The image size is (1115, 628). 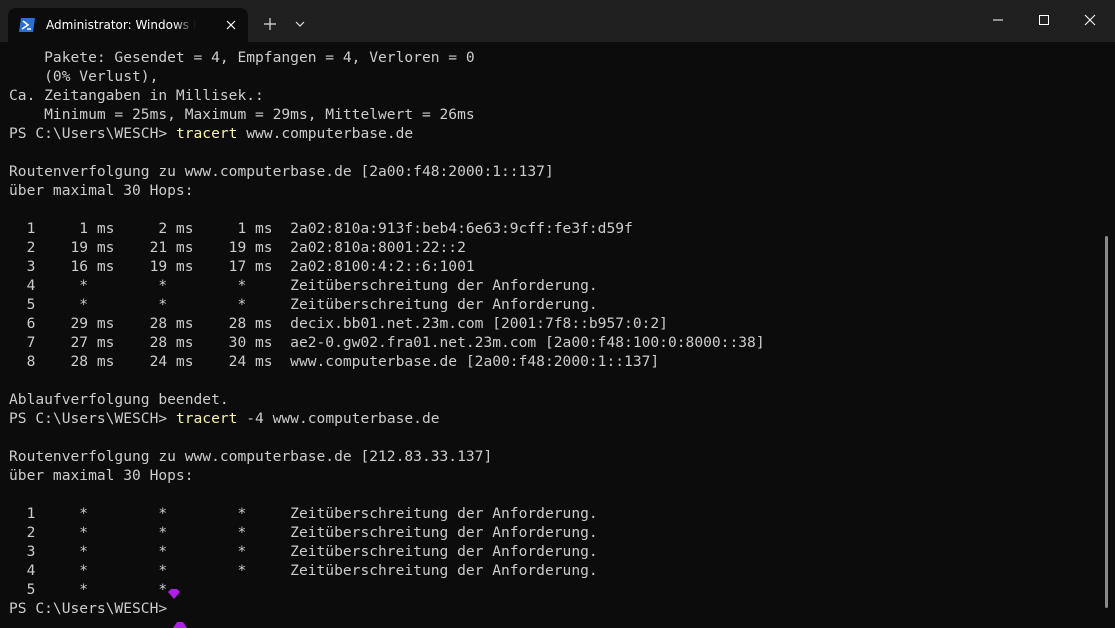 What do you see at coordinates (237, 247) in the screenshot?
I see `output-line: 2 19 ms 21 ms 19 ms 2a02:810a:8001:22::2` at bounding box center [237, 247].